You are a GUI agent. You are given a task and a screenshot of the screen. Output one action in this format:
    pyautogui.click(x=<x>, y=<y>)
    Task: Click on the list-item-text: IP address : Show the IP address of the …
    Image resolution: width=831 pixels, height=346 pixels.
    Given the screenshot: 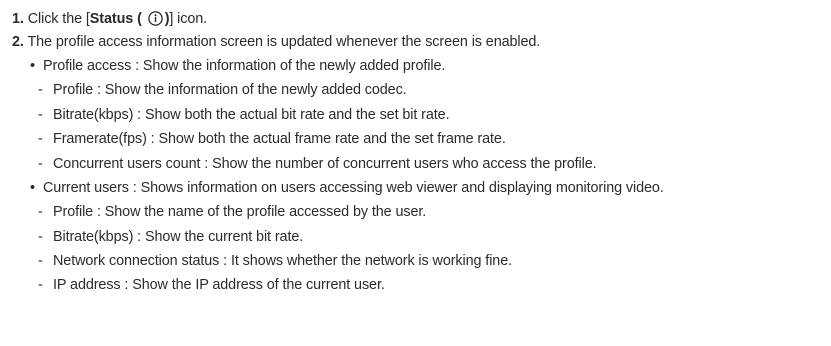 What is the action you would take?
    pyautogui.click(x=219, y=285)
    